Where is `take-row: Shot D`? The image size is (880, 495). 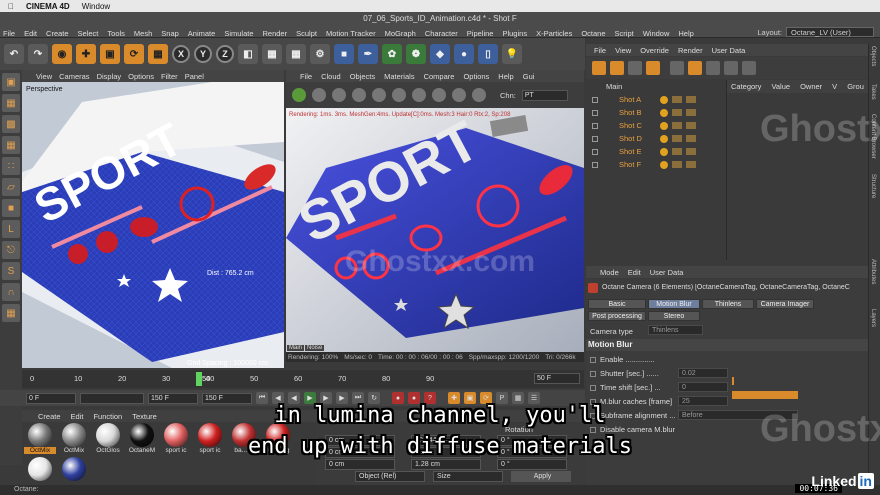
take-row: Shot D is located at coordinates (656, 138).